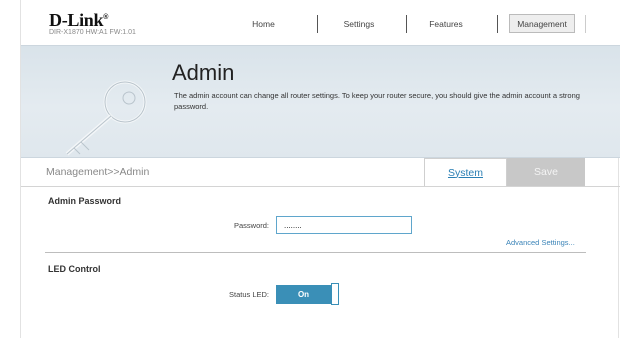  Describe the element at coordinates (98, 172) in the screenshot. I see `breadcrumb: Management>>Admin` at that location.